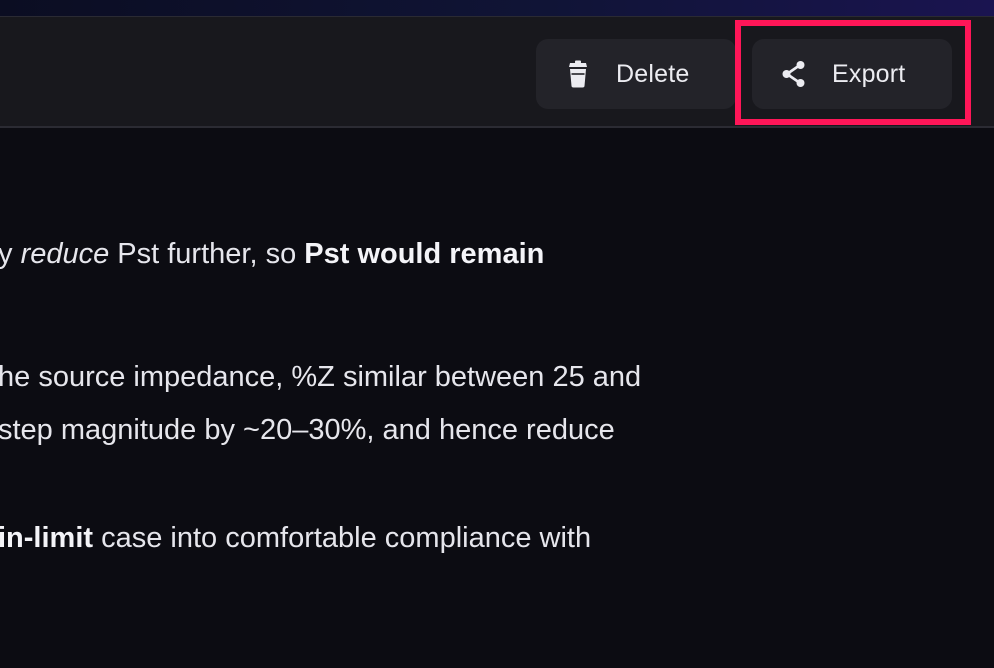 The image size is (994, 668). Describe the element at coordinates (794, 74) in the screenshot. I see `share-icon` at that location.